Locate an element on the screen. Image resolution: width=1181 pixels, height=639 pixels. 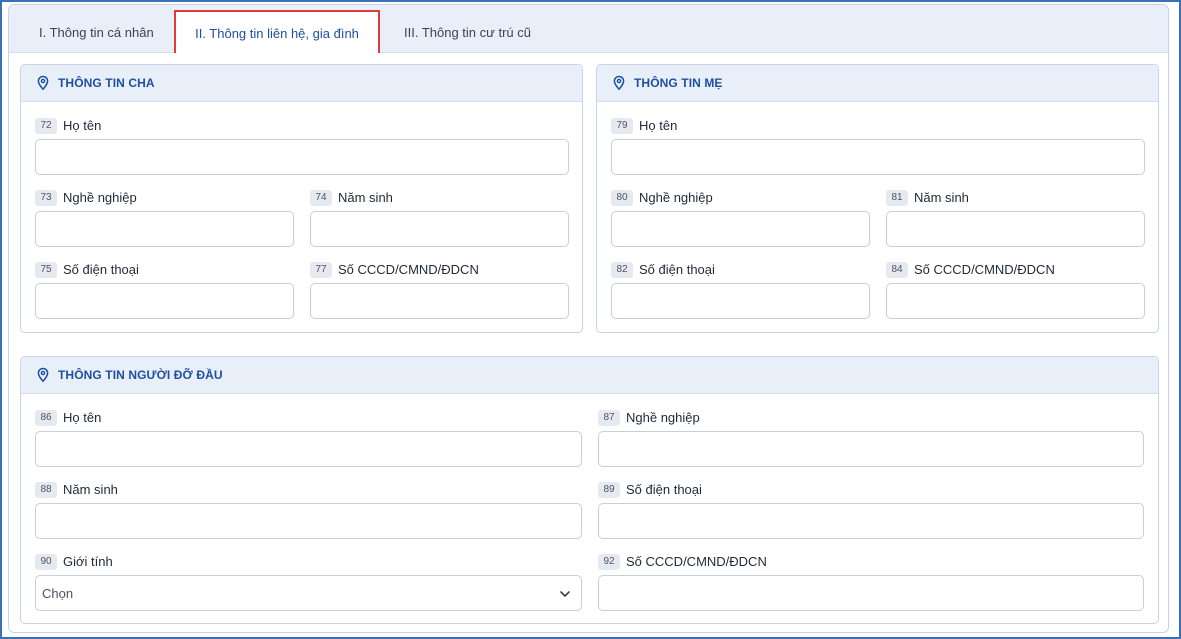
guardian-phone-input is located at coordinates (871, 521).